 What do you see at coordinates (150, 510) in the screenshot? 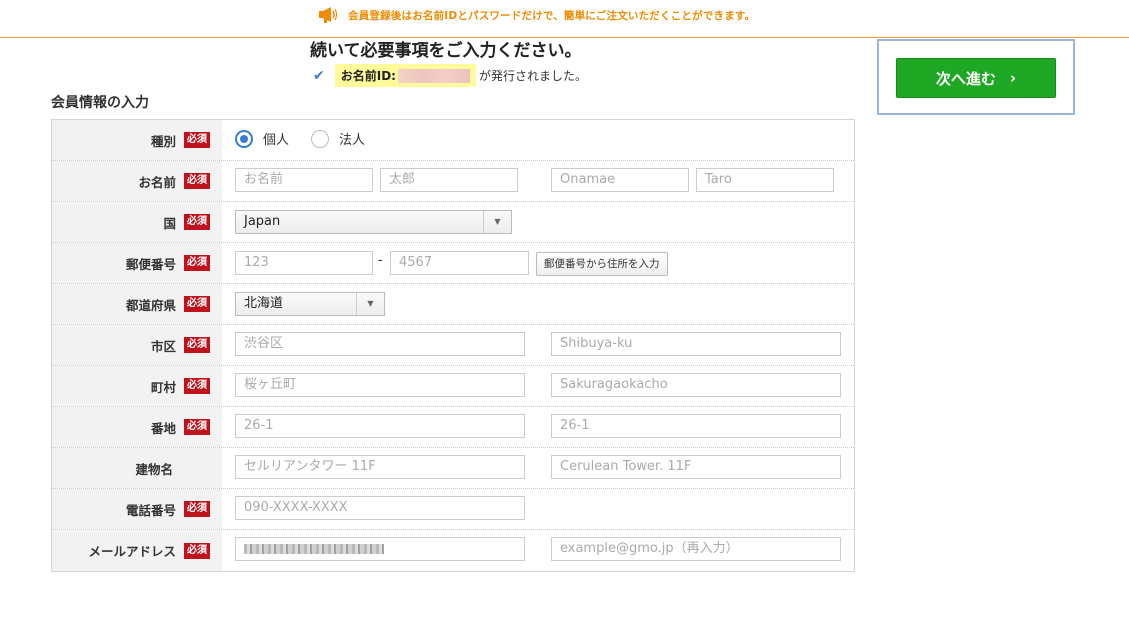
I see `label-text: 電話番号` at bounding box center [150, 510].